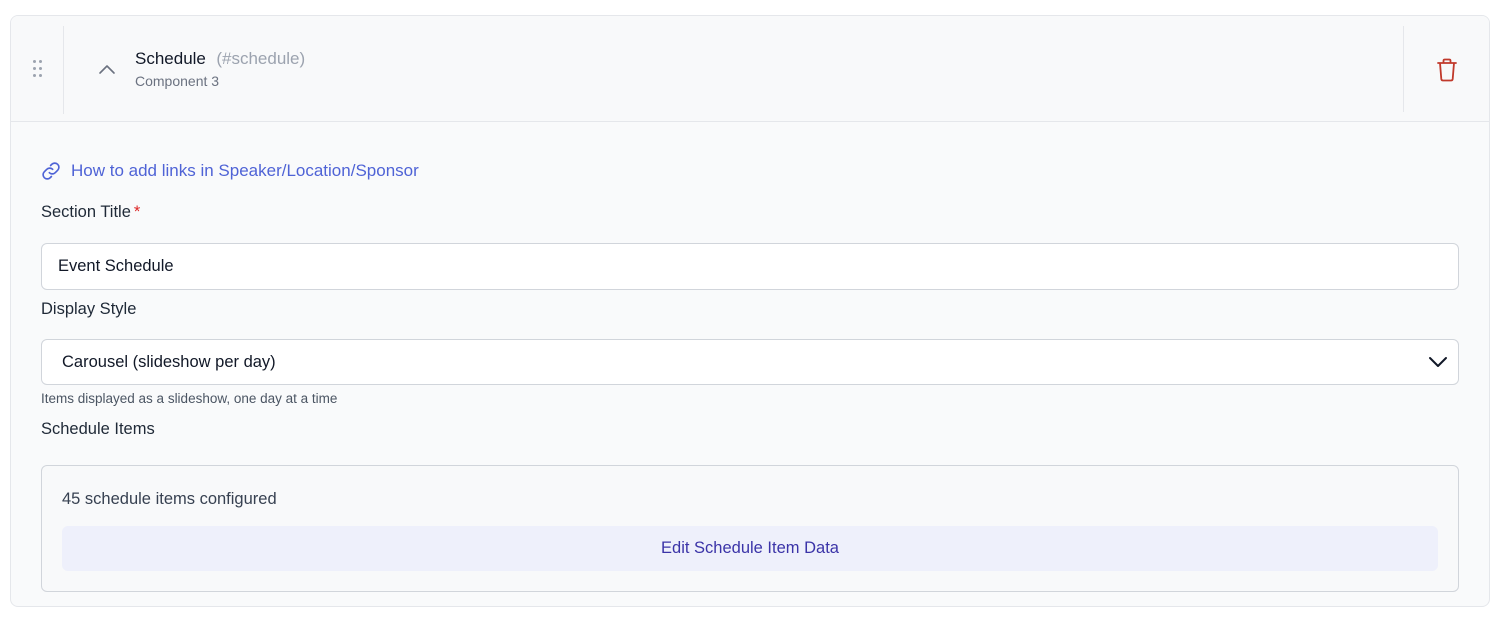 The height and width of the screenshot is (620, 1502). I want to click on display-style-value: Carousel (slideshow per day), so click(169, 361).